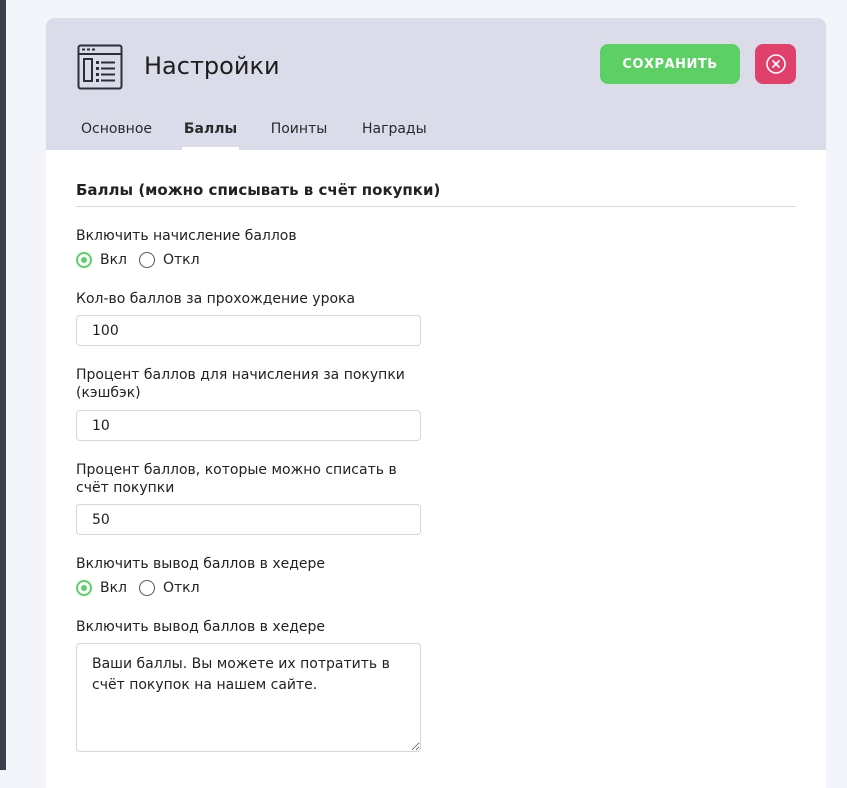 The height and width of the screenshot is (788, 847). What do you see at coordinates (3, 385) in the screenshot?
I see `window-left-edge` at bounding box center [3, 385].